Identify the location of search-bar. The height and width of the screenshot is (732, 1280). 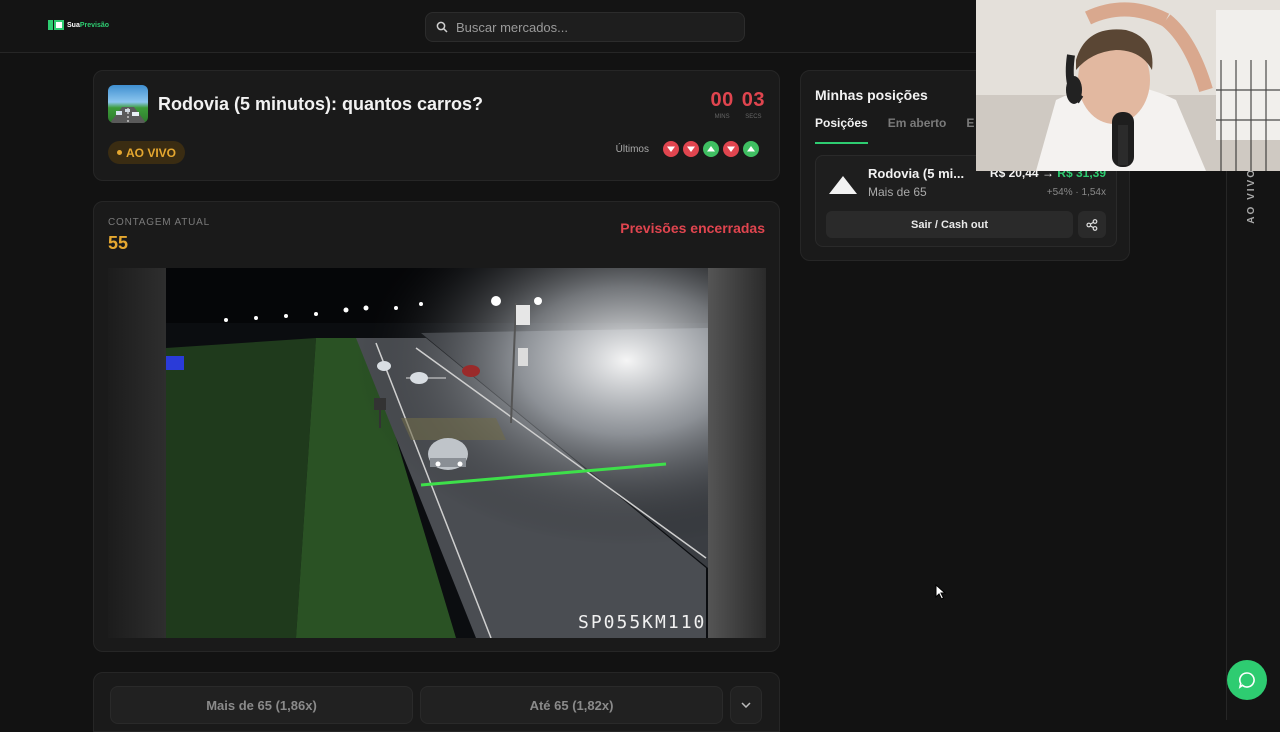
(585, 27).